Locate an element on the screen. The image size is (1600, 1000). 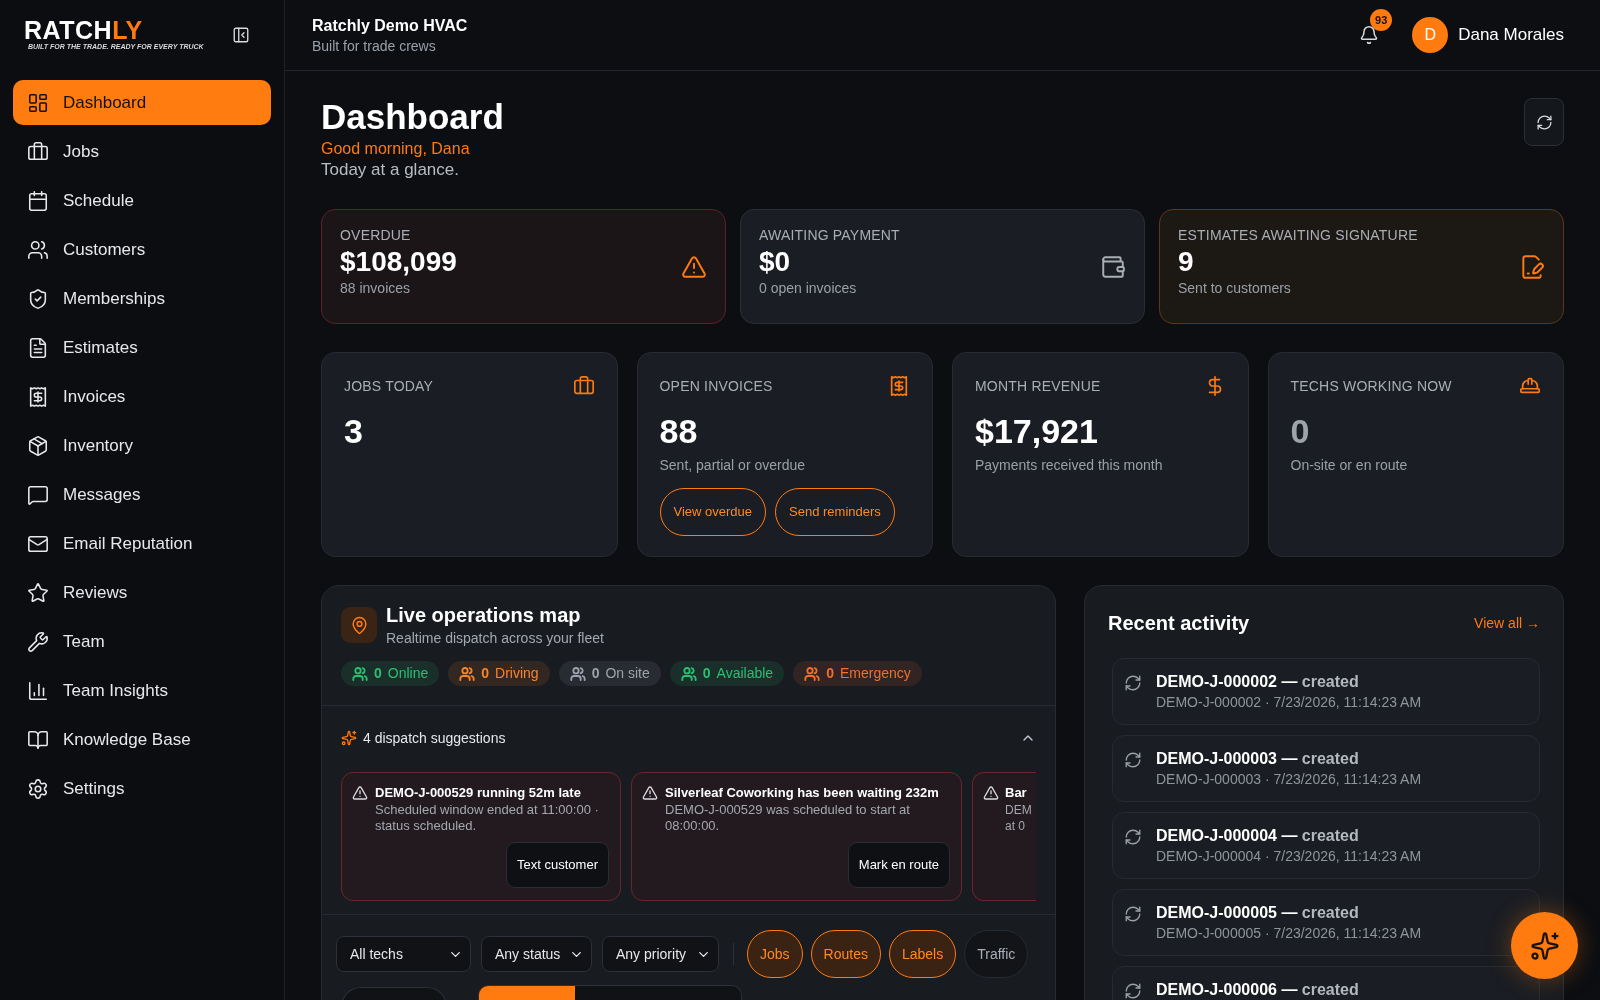
card-note: On-site or en route is located at coordinates (1349, 465).